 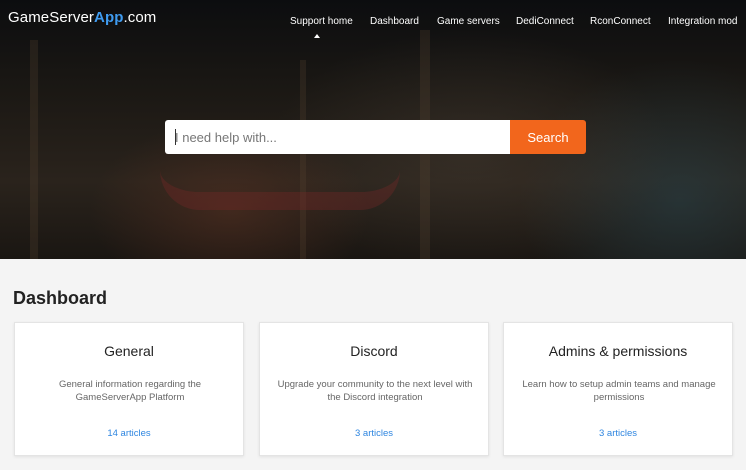 I want to click on nav-dashboard: Dashboard, so click(x=394, y=21).